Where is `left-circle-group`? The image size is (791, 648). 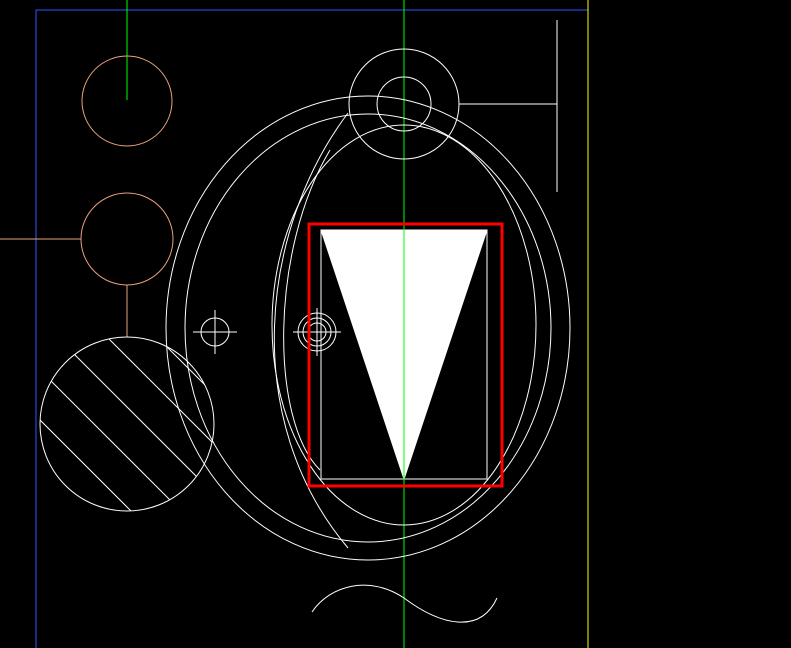
left-circle-group is located at coordinates (87, 196).